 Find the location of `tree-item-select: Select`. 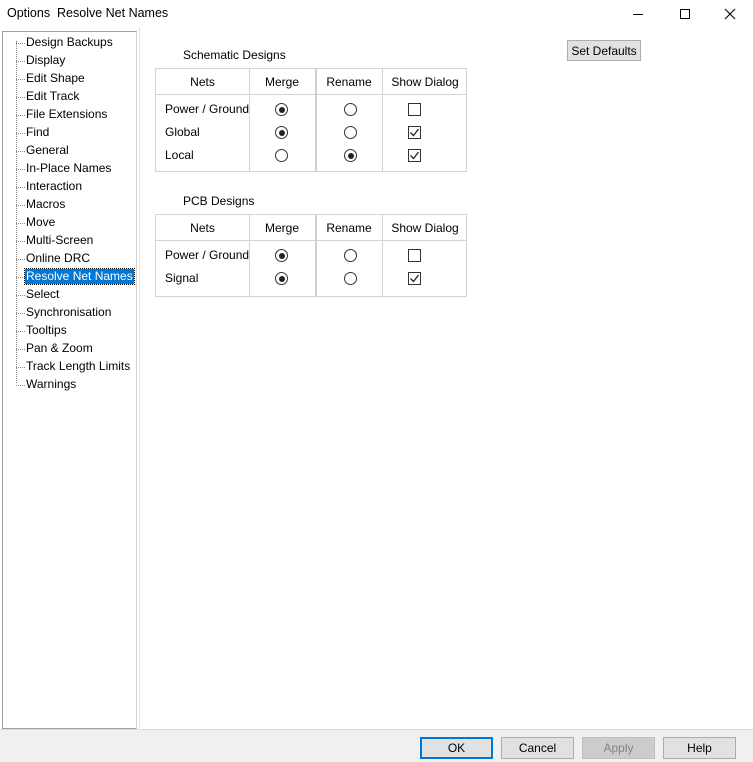

tree-item-select: Select is located at coordinates (69, 295).